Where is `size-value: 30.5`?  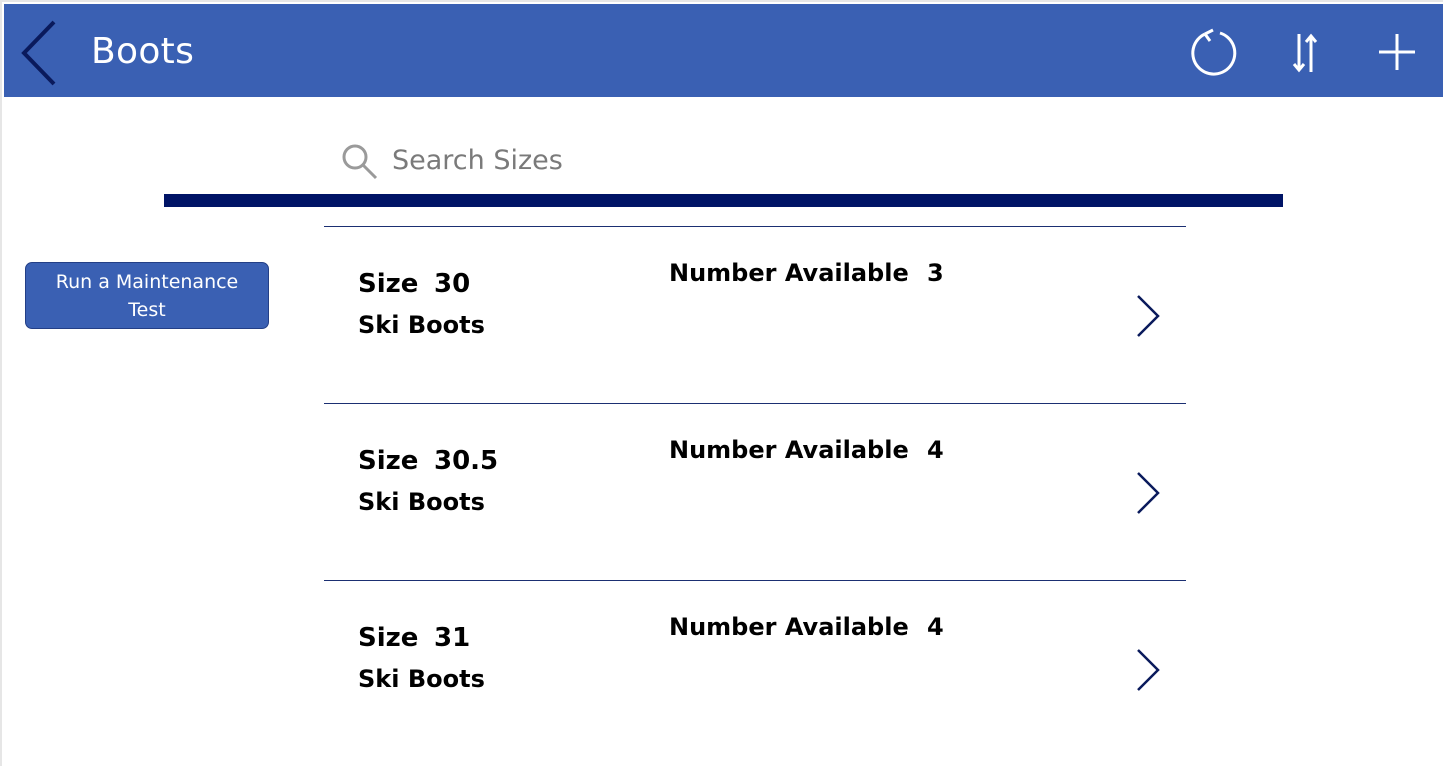
size-value: 30.5 is located at coordinates (466, 461).